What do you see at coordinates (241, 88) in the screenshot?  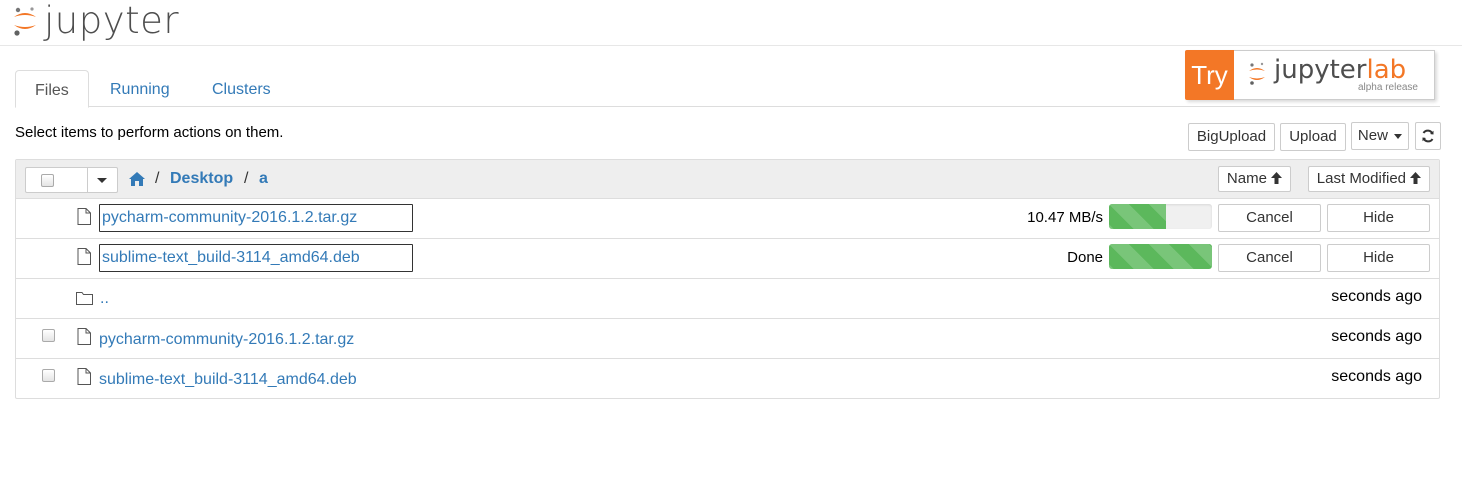 I see `tab-clusters: Clusters` at bounding box center [241, 88].